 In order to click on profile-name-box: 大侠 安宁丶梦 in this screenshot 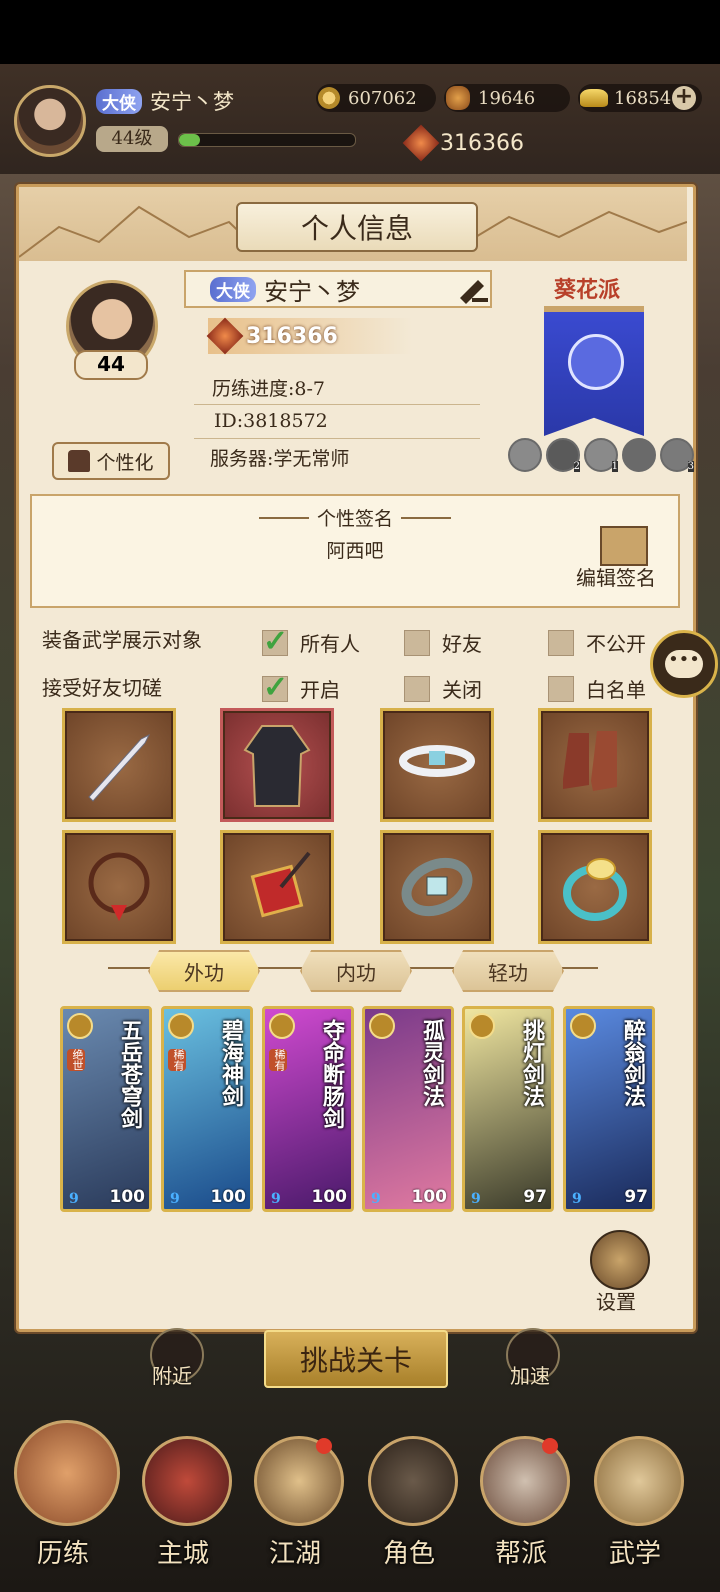, I will do `click(338, 289)`.